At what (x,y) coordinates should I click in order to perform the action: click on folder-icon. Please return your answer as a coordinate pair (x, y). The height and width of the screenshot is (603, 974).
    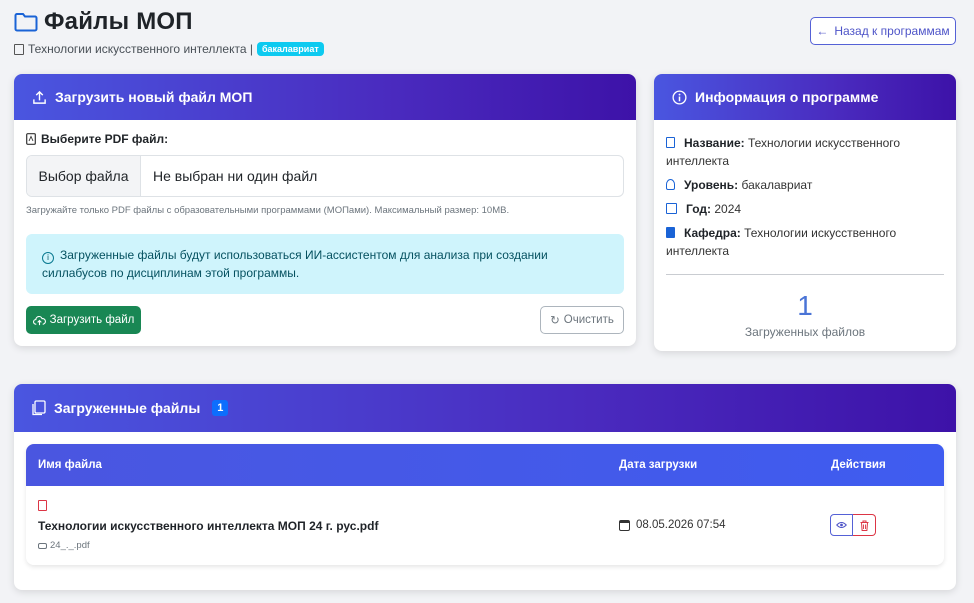
    Looking at the image, I should click on (26, 22).